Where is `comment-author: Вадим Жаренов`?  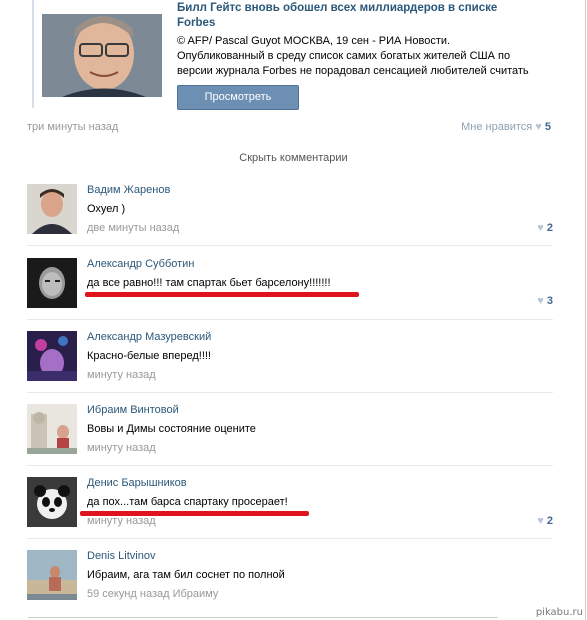 comment-author: Вадим Жаренов is located at coordinates (128, 190).